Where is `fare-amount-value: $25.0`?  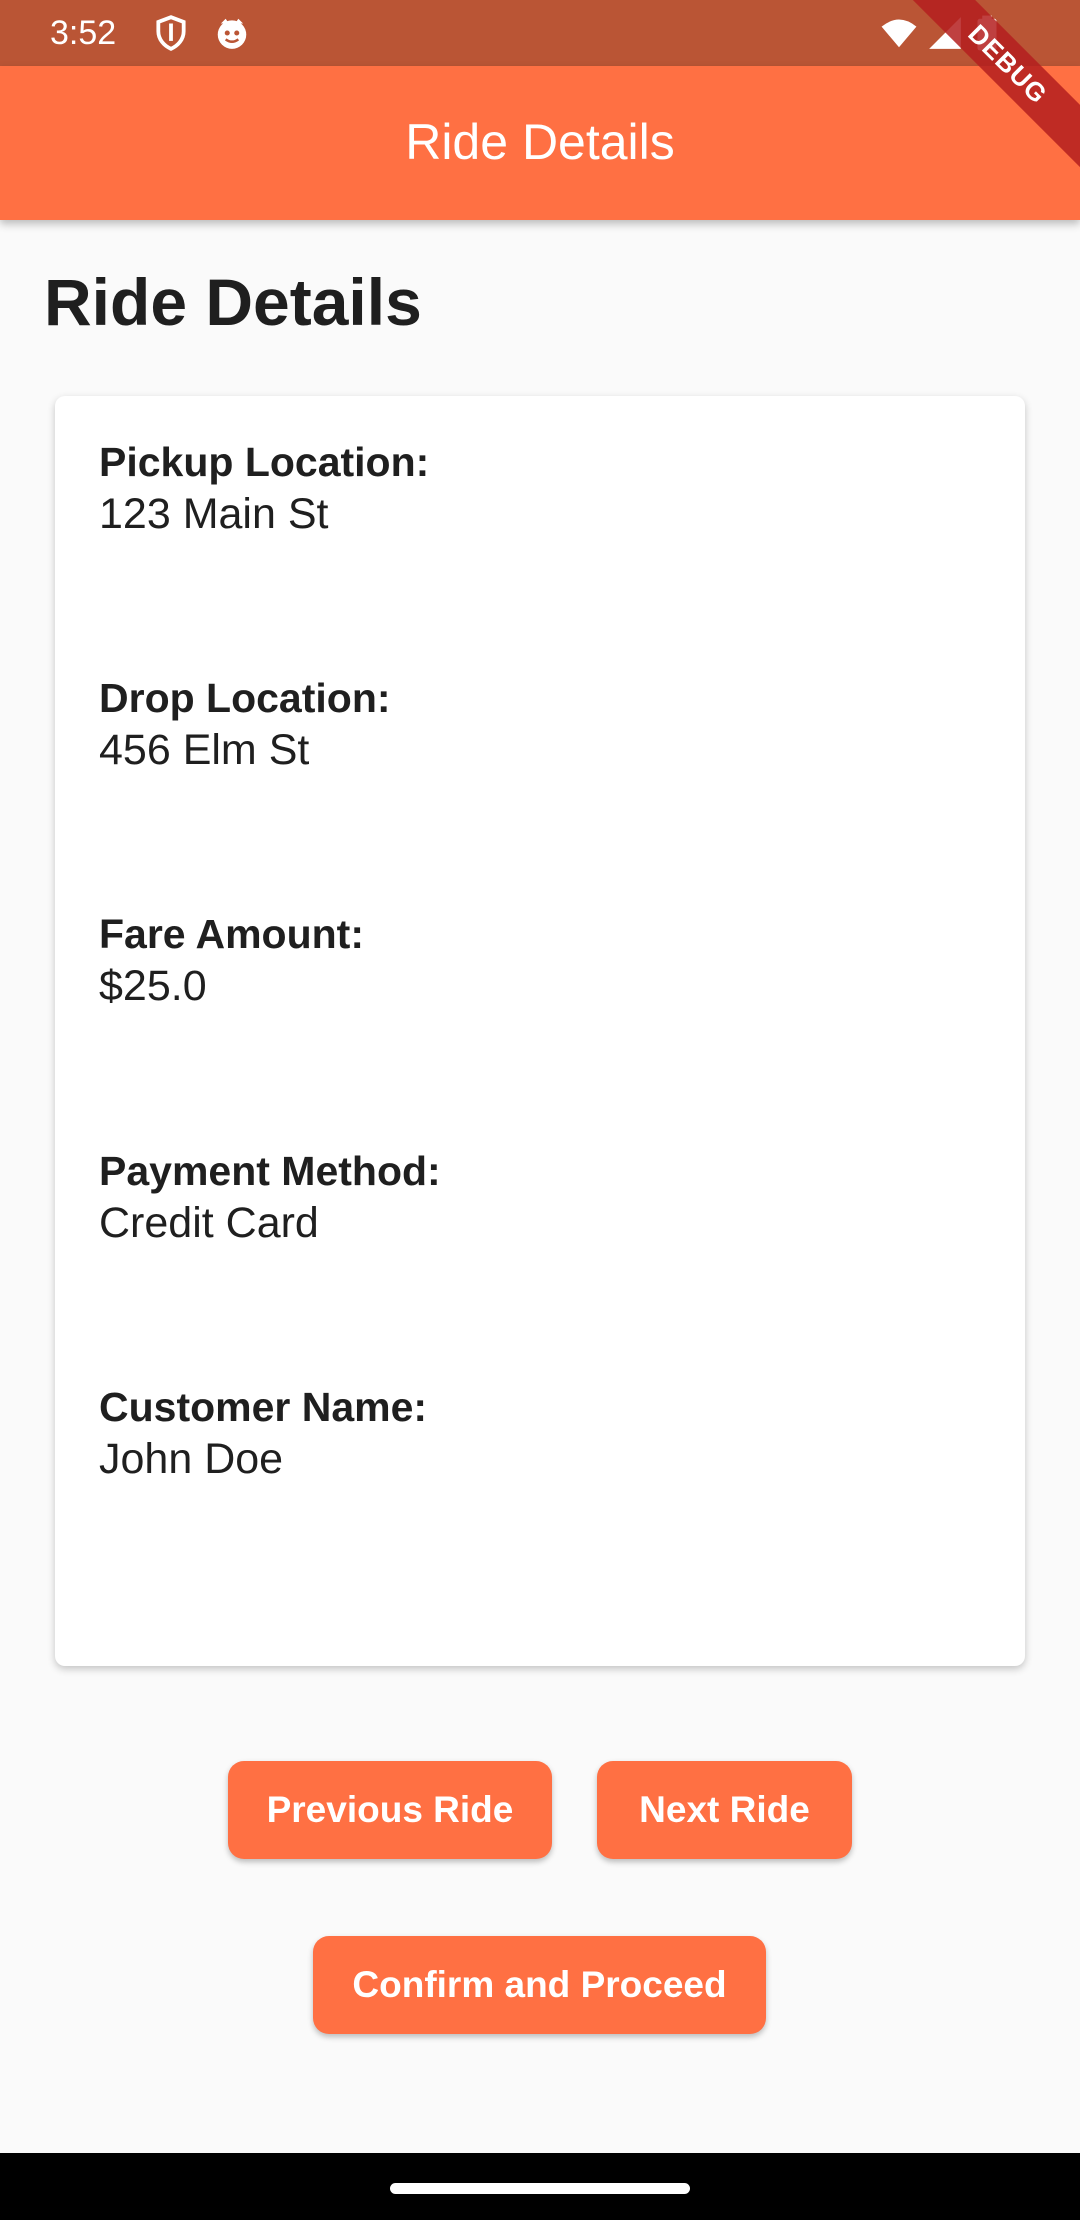
fare-amount-value: $25.0 is located at coordinates (153, 986).